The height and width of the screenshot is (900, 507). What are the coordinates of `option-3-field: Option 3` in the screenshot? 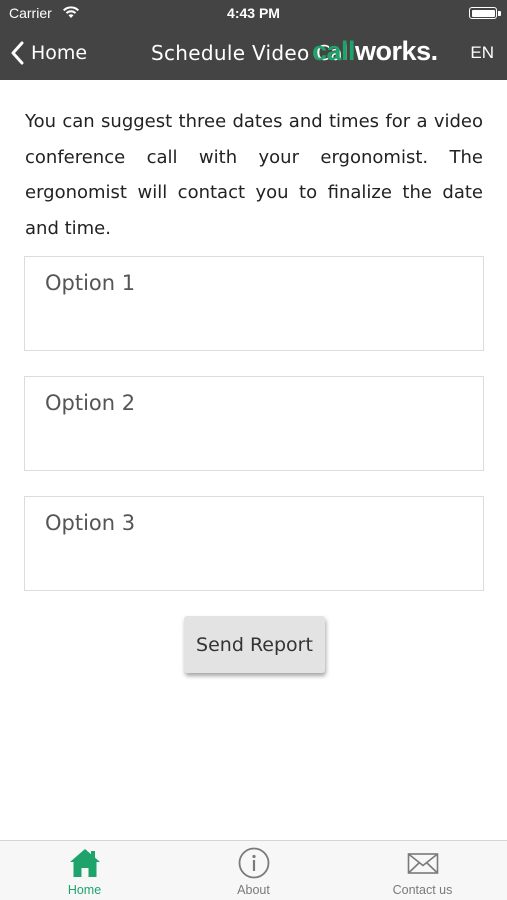 It's located at (254, 543).